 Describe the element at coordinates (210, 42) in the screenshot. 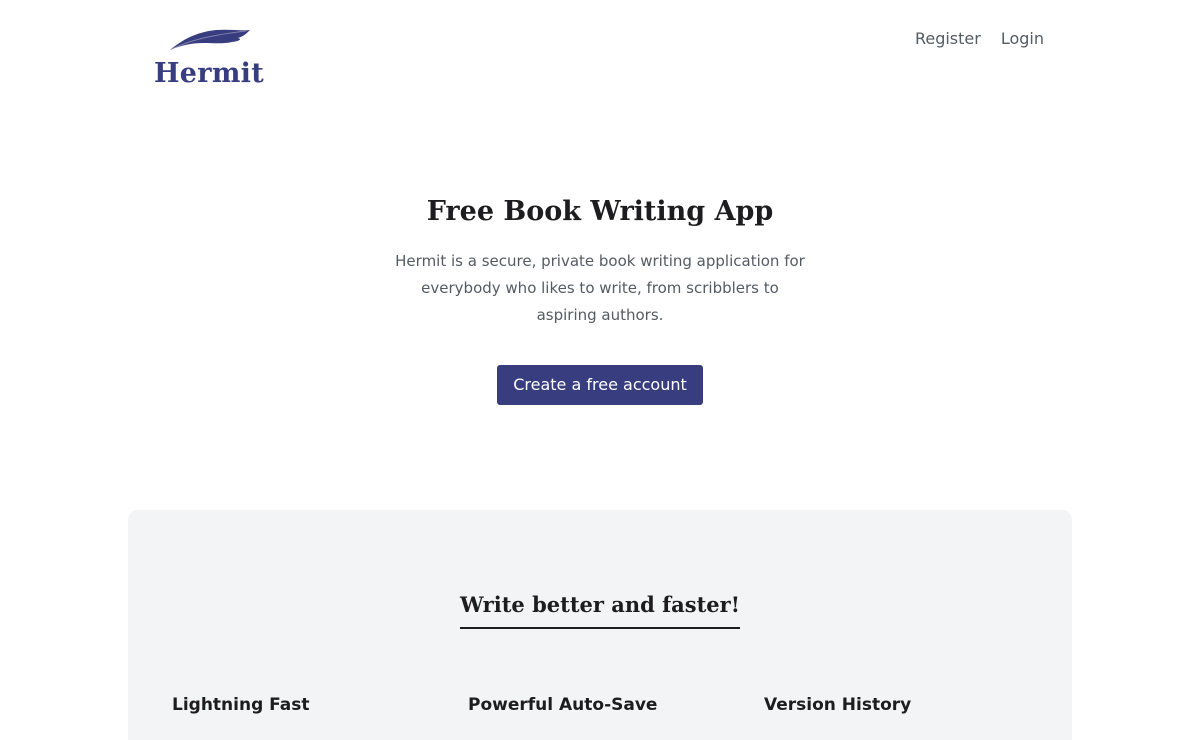

I see `feather-icon` at that location.